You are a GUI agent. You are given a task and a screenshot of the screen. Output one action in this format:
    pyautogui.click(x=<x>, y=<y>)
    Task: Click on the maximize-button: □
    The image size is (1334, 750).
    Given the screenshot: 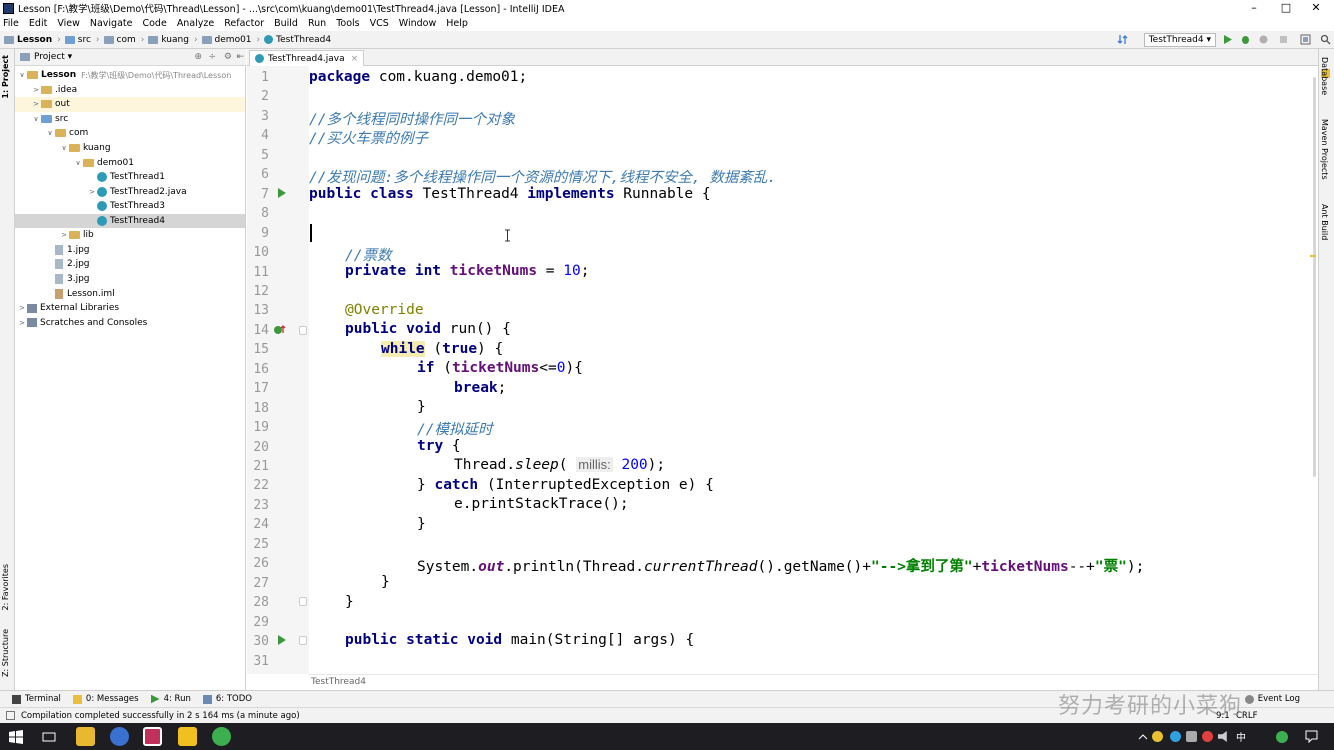 What is the action you would take?
    pyautogui.click(x=1286, y=8)
    